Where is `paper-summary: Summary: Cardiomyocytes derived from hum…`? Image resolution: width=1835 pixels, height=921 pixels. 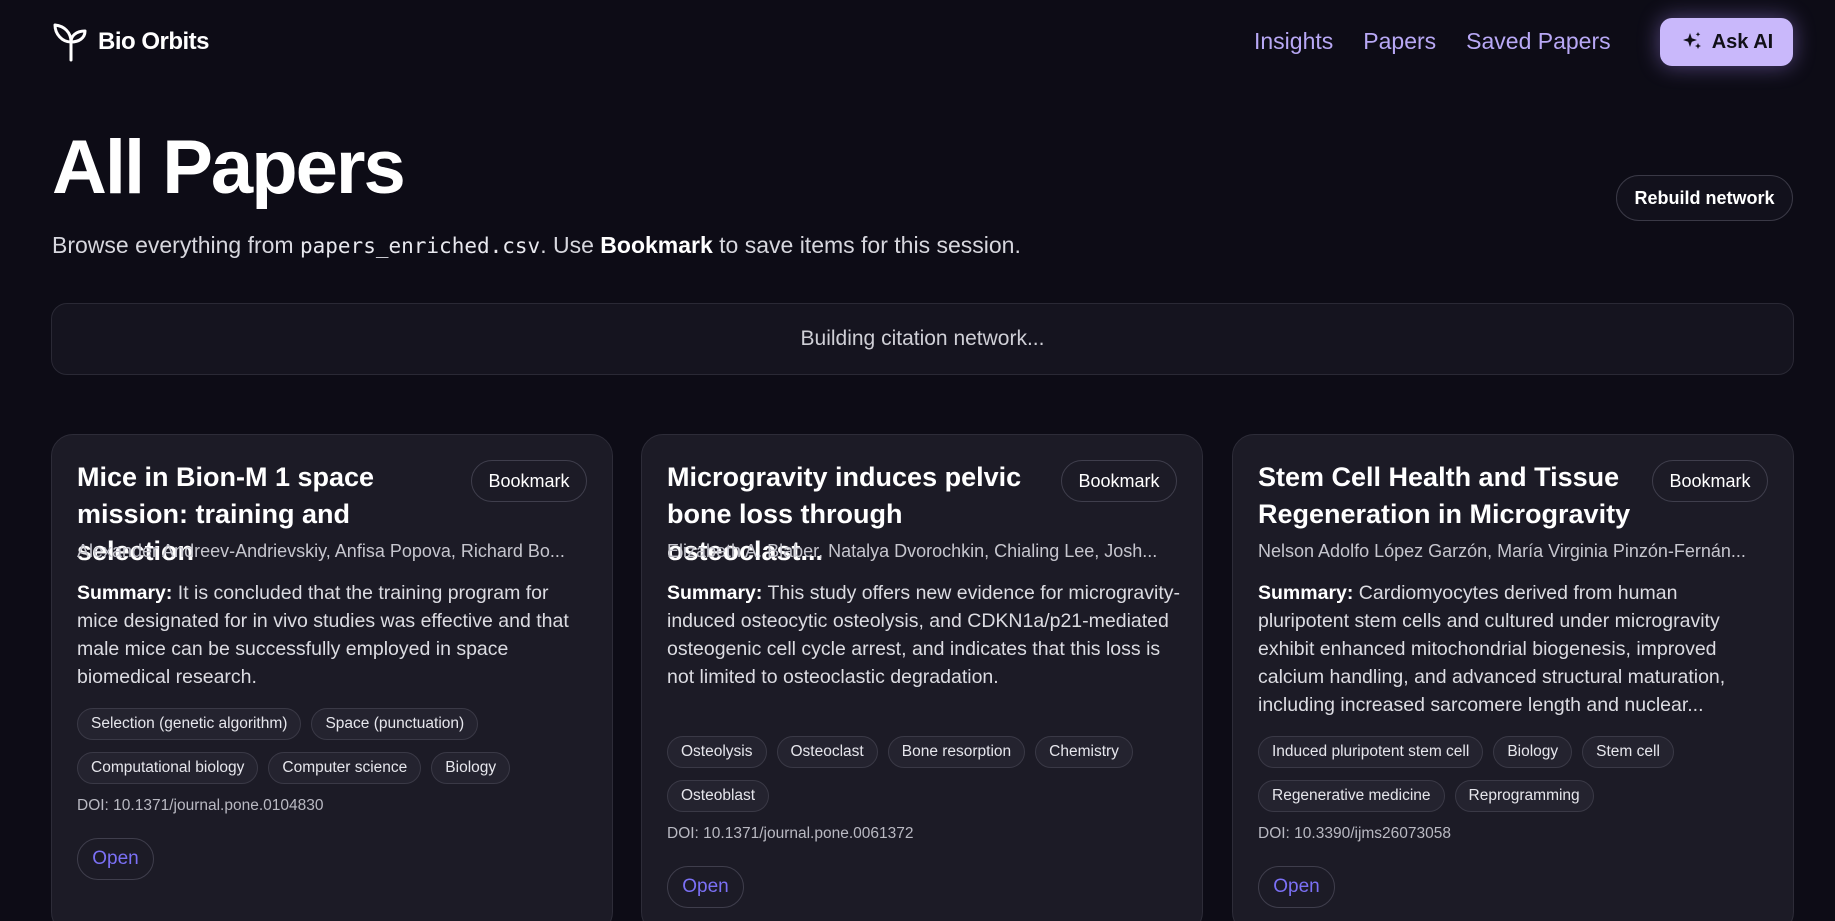 paper-summary: Summary: Cardiomyocytes derived from hum… is located at coordinates (1492, 649).